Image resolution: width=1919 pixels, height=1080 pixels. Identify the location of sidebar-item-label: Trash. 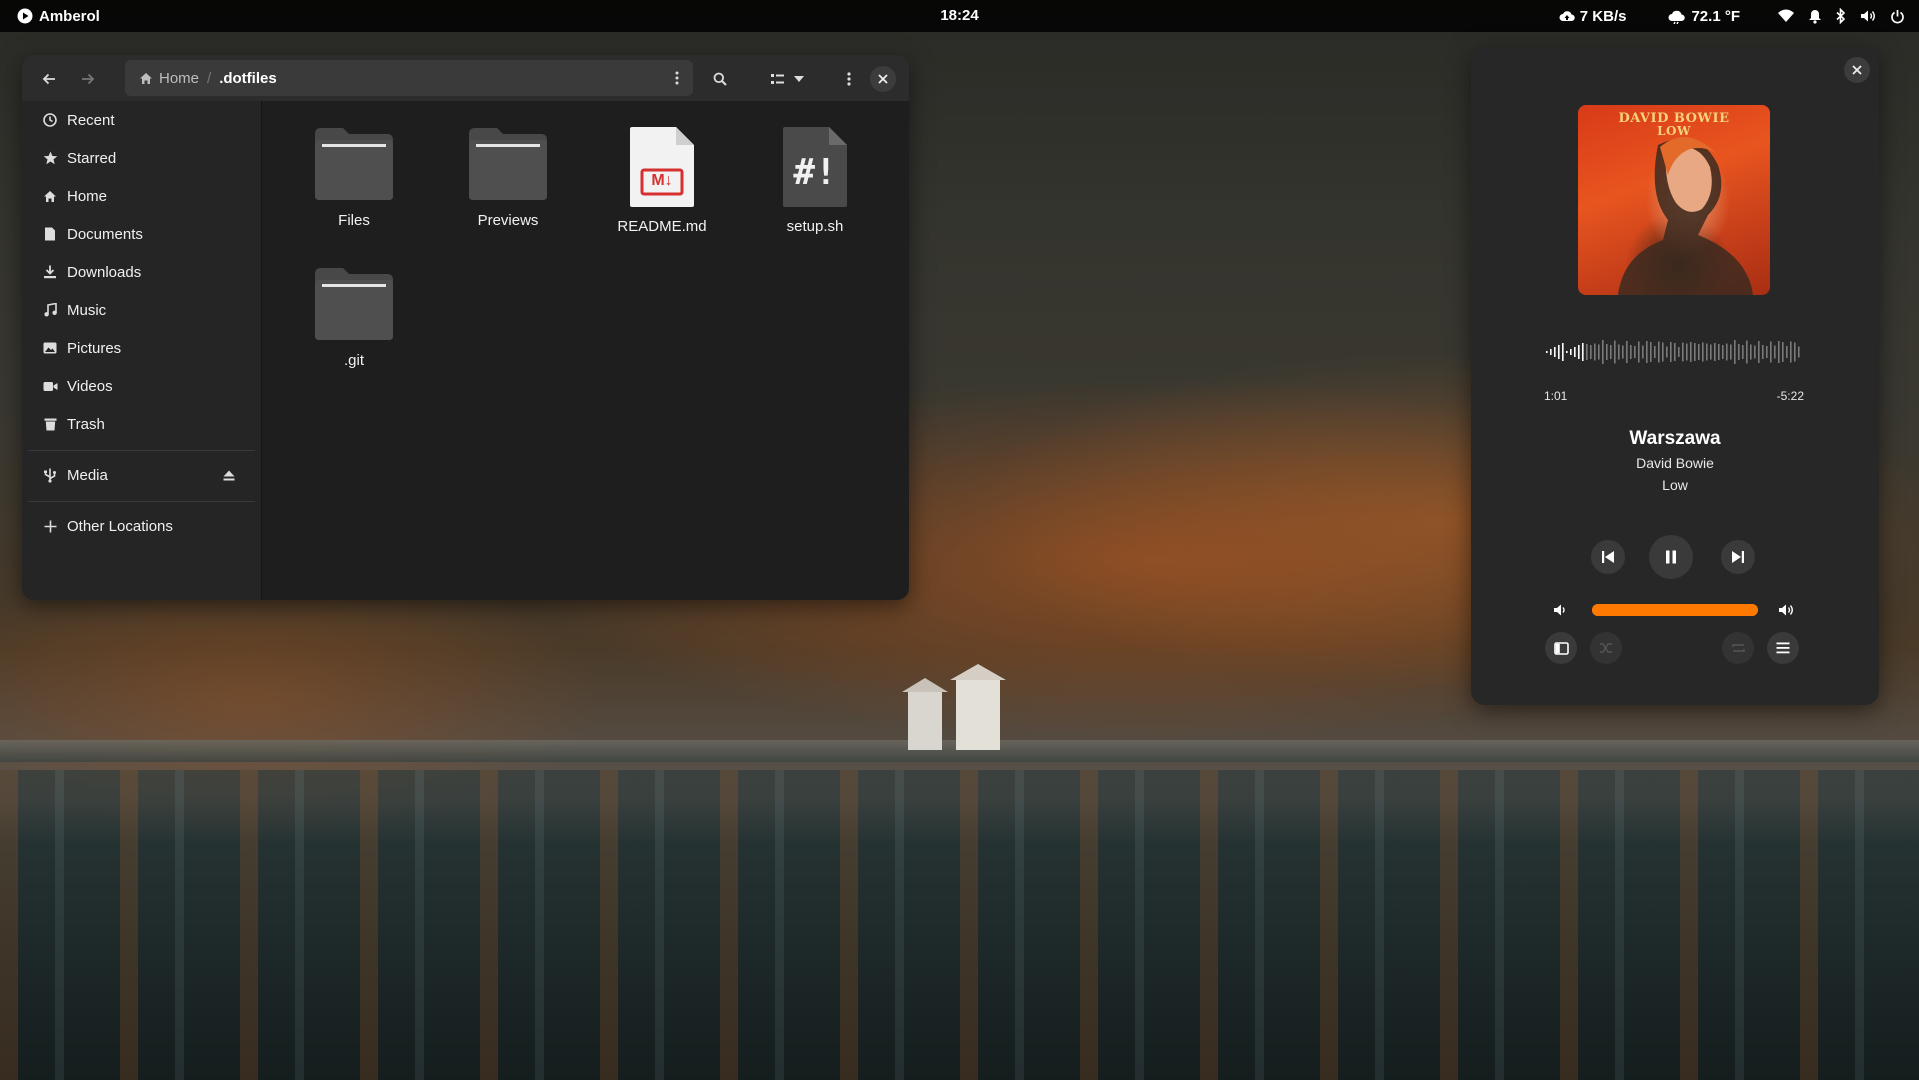
(86, 424).